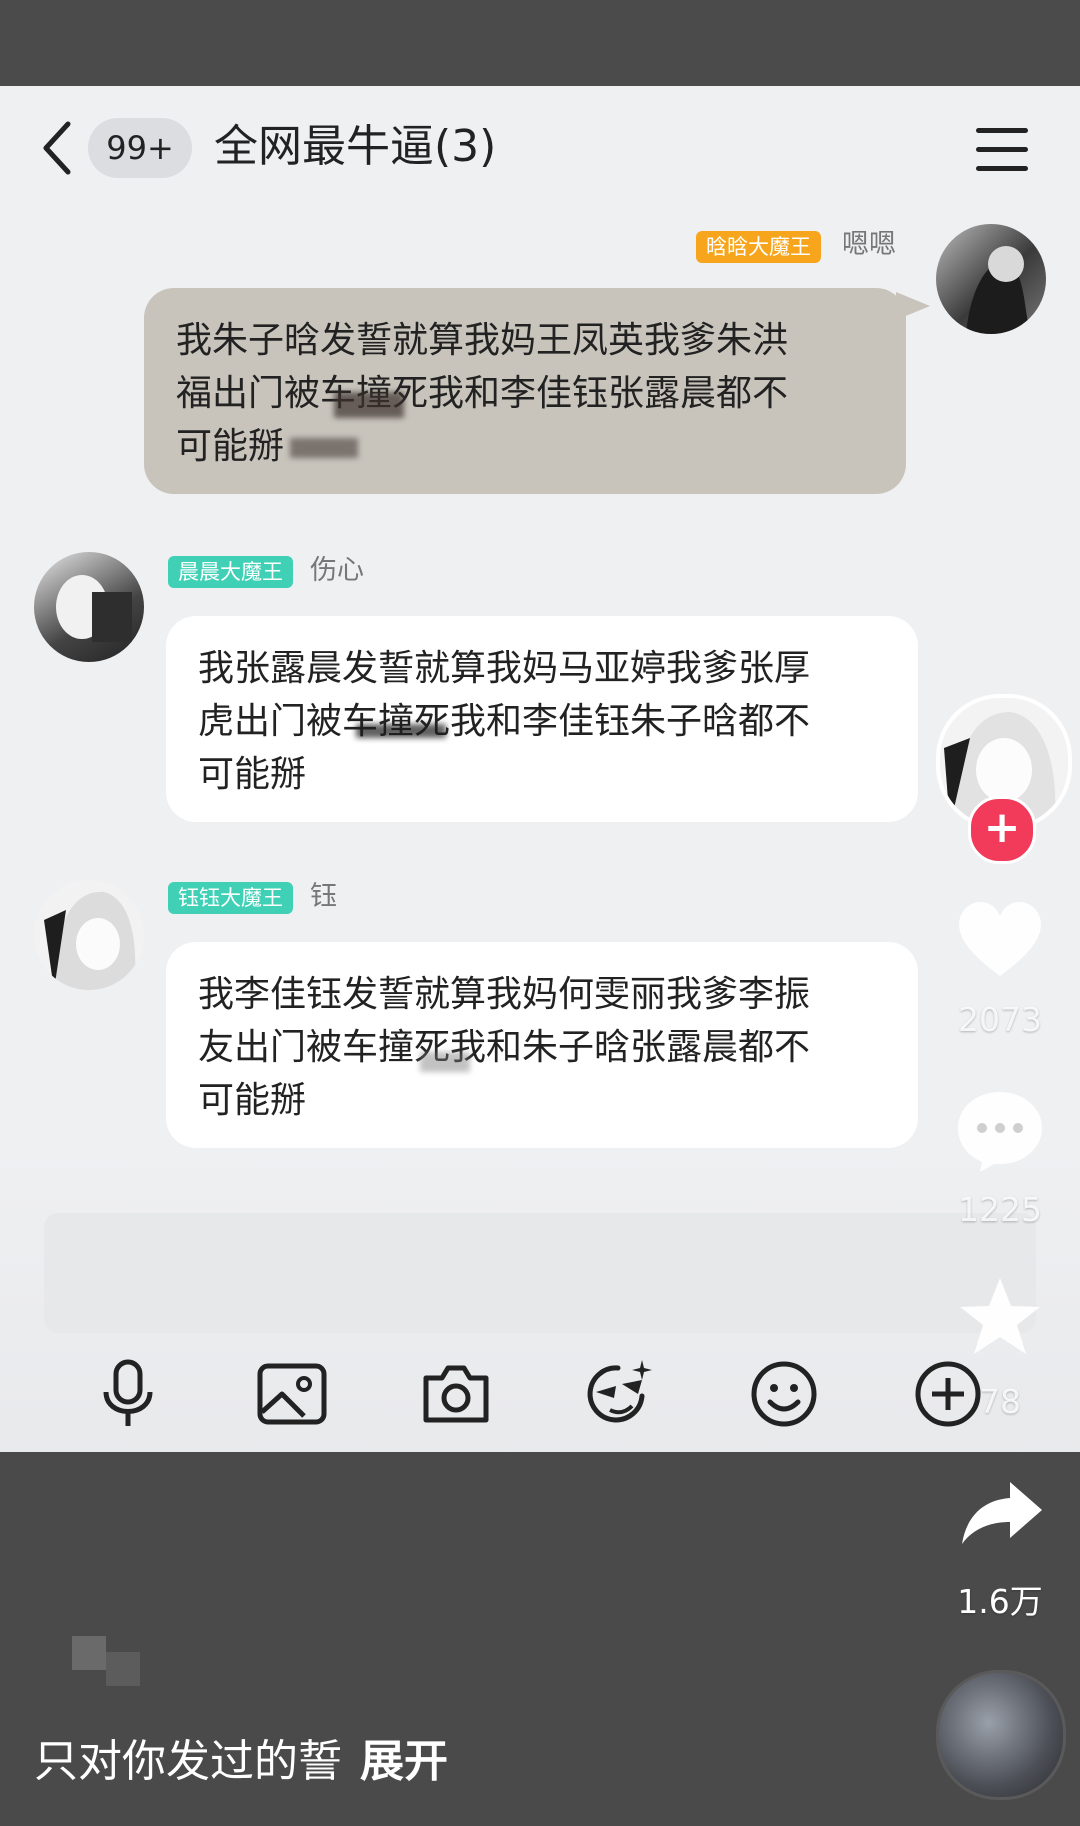 The width and height of the screenshot is (1080, 1826). I want to click on image-icon, so click(292, 1394).